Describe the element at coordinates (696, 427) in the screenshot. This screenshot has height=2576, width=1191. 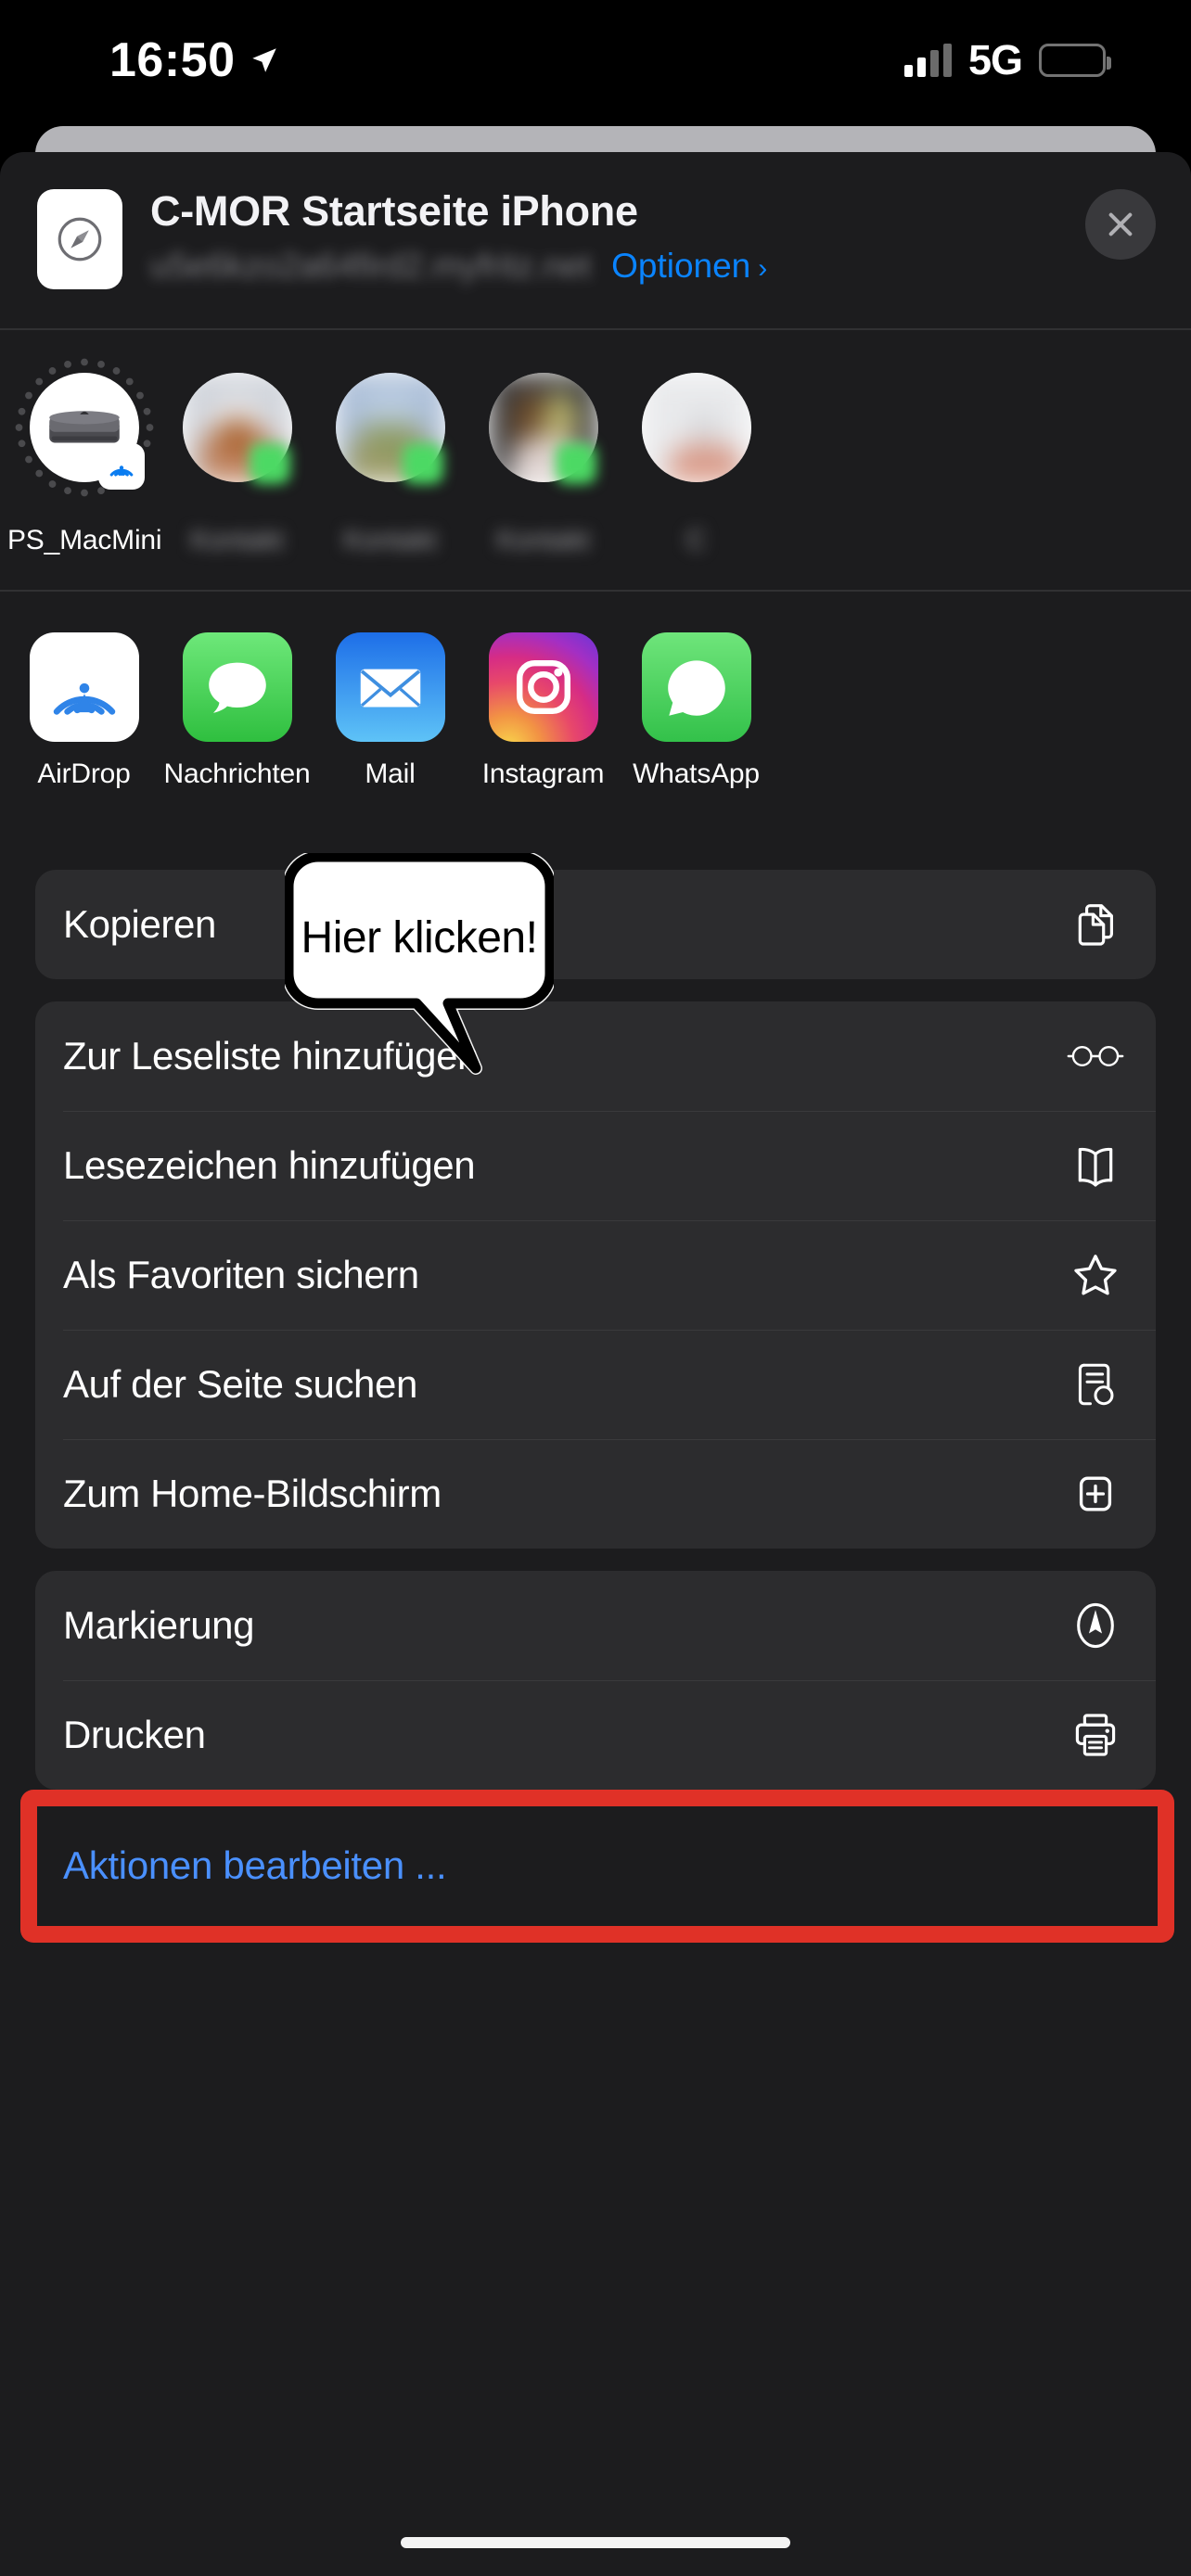
I see `contact-photo` at that location.